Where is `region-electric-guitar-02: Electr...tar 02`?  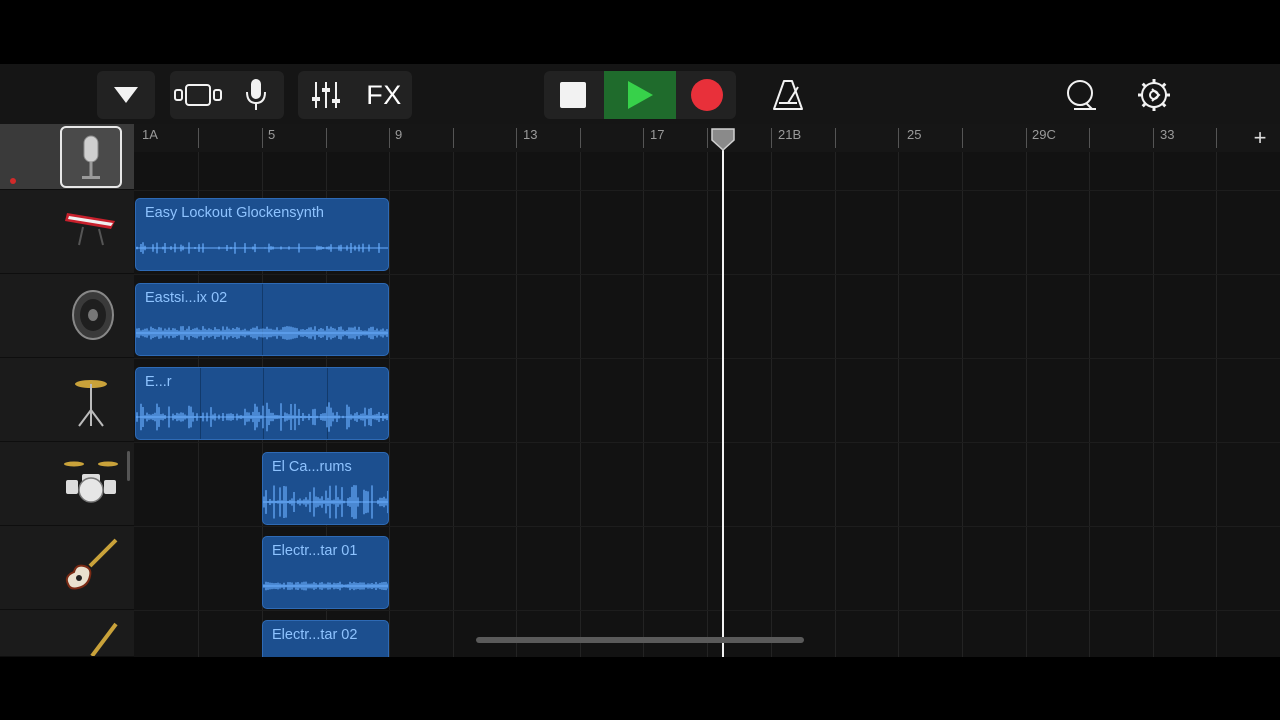 region-electric-guitar-02: Electr...tar 02 is located at coordinates (325, 638).